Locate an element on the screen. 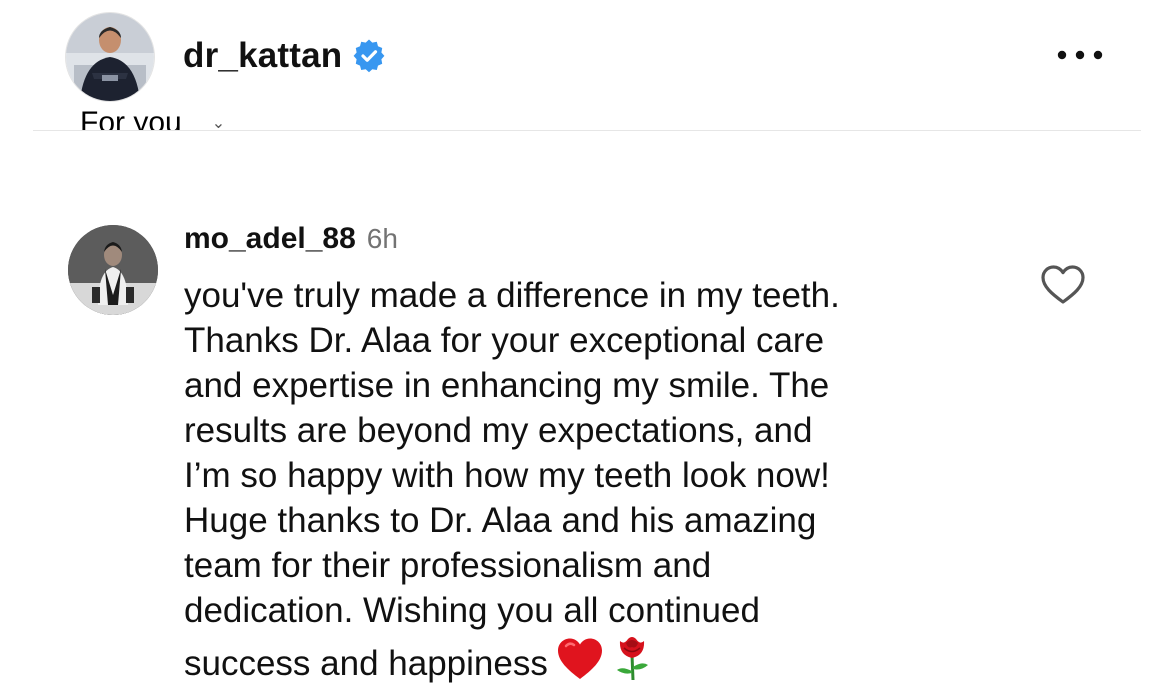 The image size is (1175, 700). comment-header: mo_adel_88 6h is located at coordinates (291, 242).